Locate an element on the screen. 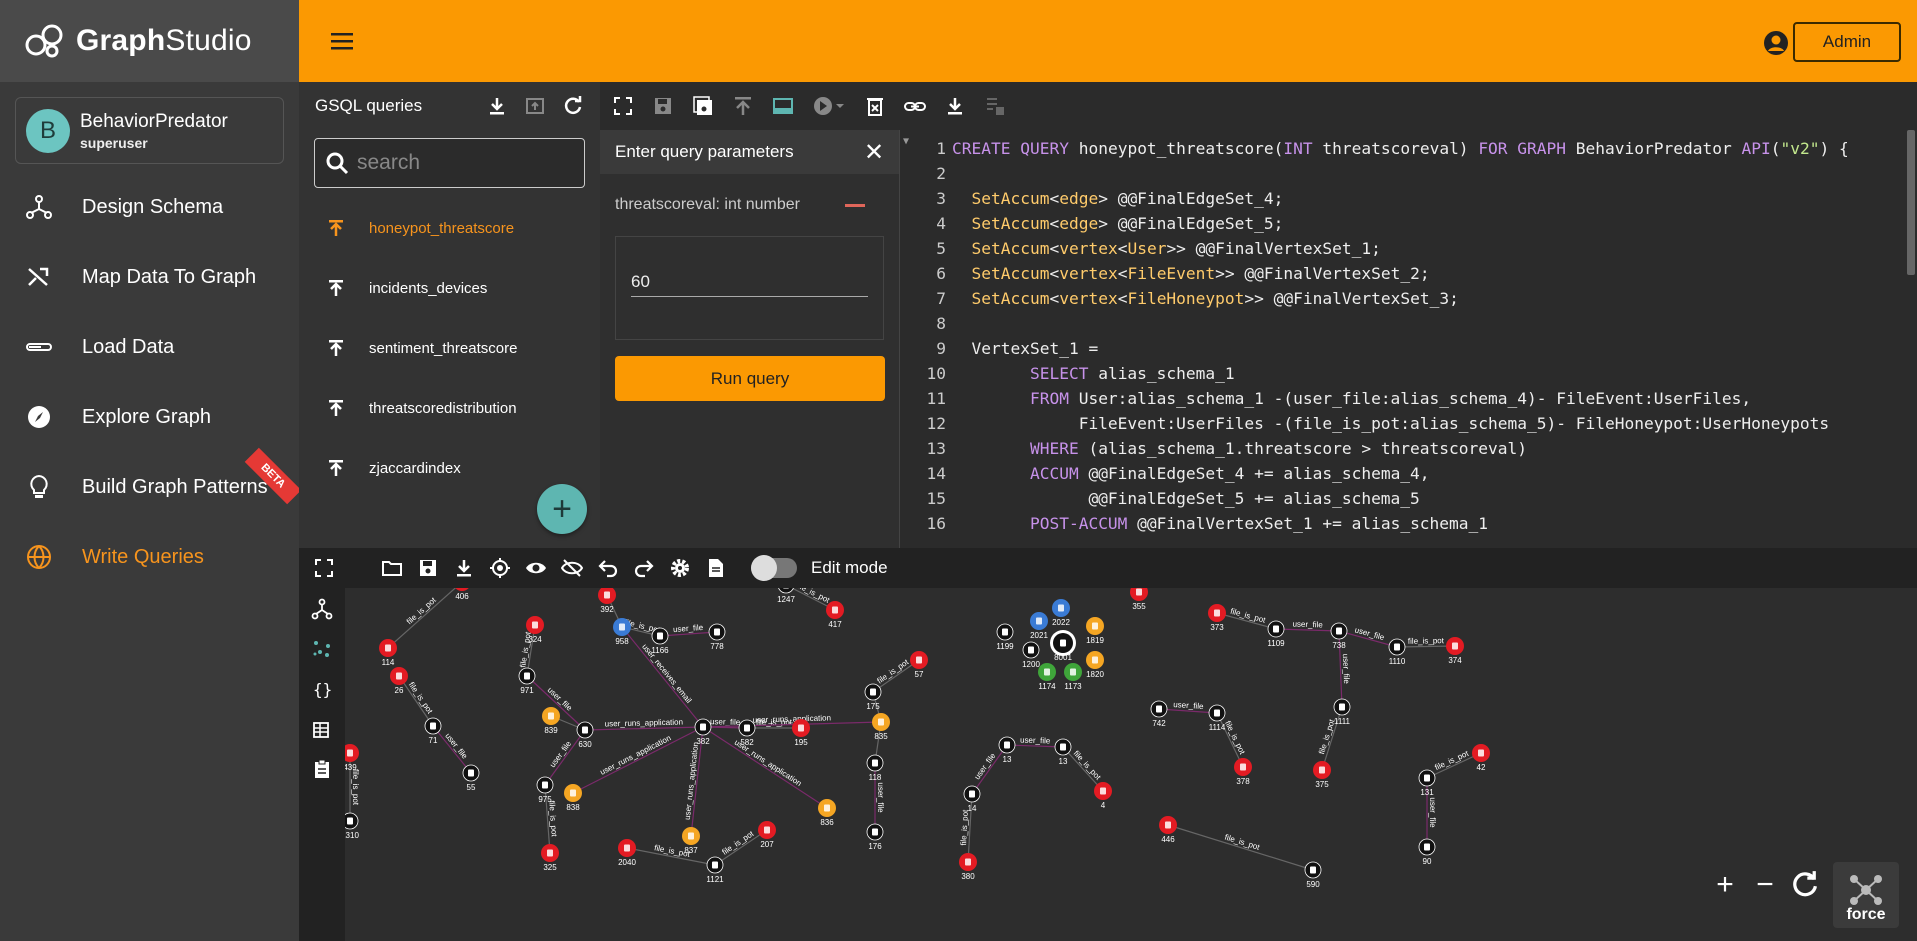 The image size is (1917, 941). zoom-in-button: + is located at coordinates (1725, 884).